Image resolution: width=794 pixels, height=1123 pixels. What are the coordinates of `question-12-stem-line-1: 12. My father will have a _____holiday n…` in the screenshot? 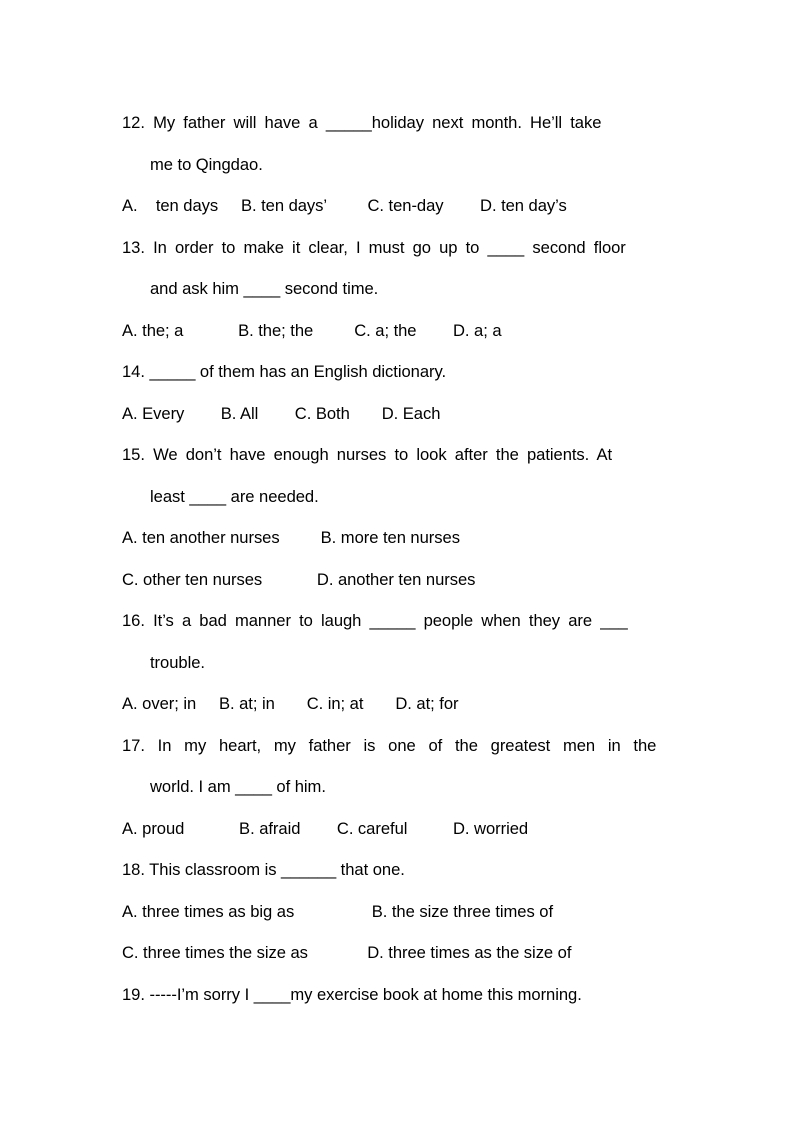 It's located at (362, 122).